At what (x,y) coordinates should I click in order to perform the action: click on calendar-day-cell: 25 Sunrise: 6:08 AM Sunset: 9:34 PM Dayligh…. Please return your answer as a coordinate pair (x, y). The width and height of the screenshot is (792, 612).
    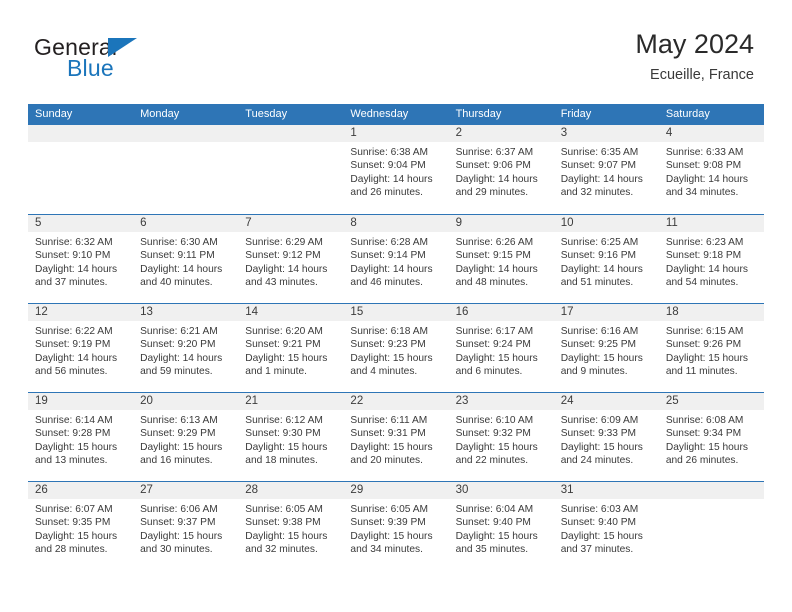
    Looking at the image, I should click on (711, 437).